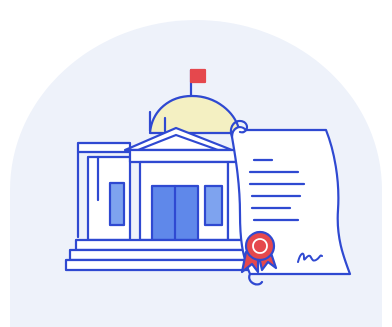 The height and width of the screenshot is (327, 392). What do you see at coordinates (169, 245) in the screenshot?
I see `steps-top` at bounding box center [169, 245].